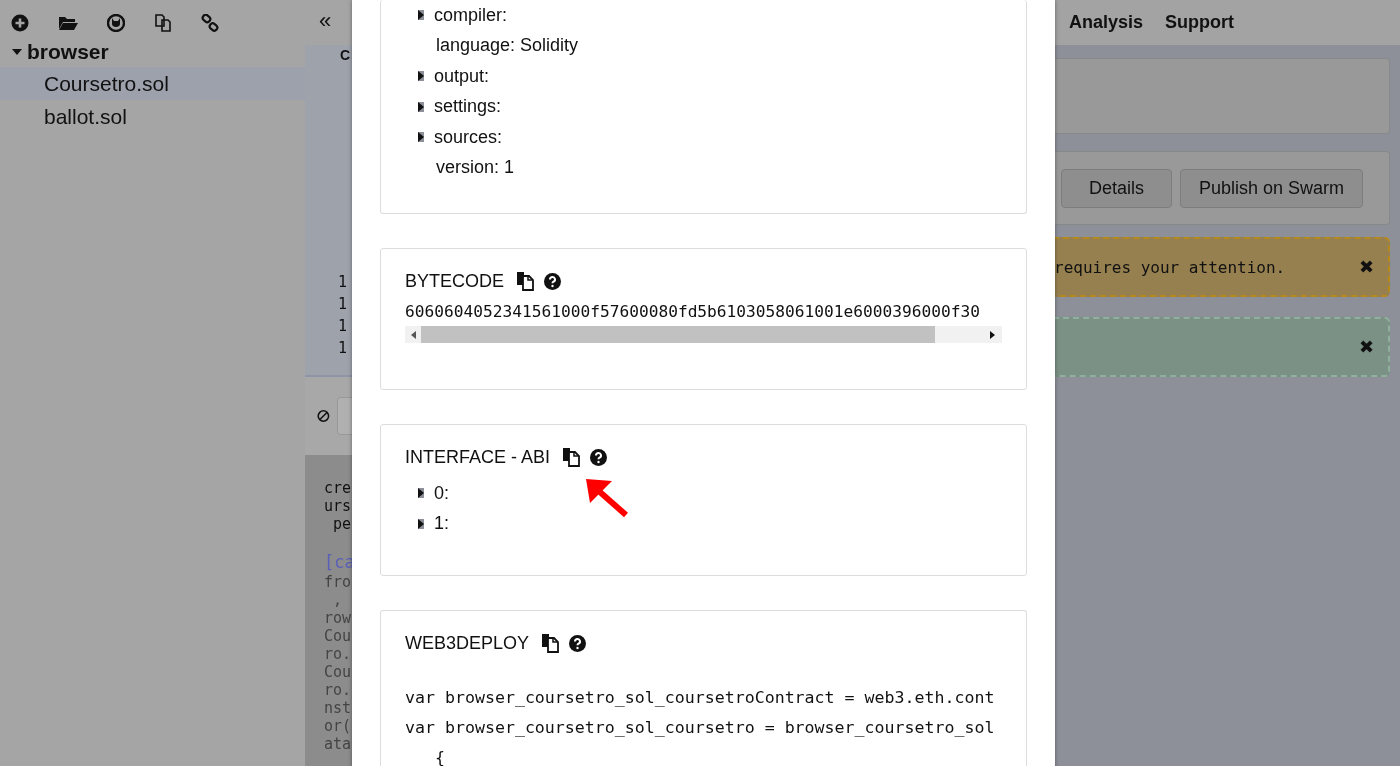 This screenshot has width=1400, height=766. What do you see at coordinates (414, 334) in the screenshot?
I see `scroll-left-icon` at bounding box center [414, 334].